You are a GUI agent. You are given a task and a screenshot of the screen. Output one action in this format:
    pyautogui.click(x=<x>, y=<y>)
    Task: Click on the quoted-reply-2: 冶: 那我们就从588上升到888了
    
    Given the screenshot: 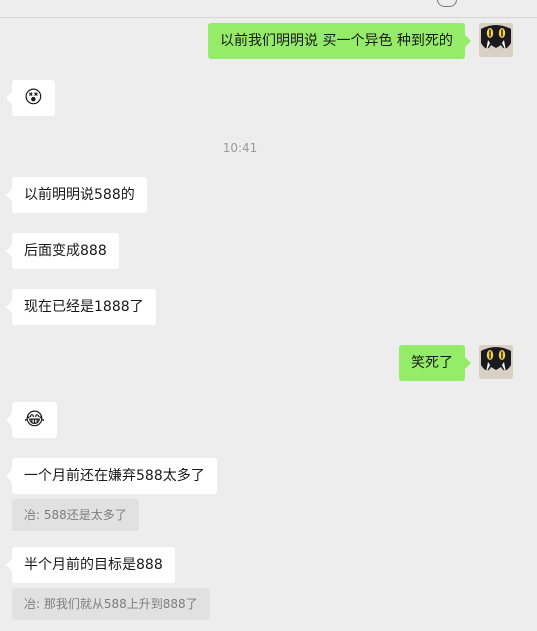 What is the action you would take?
    pyautogui.click(x=111, y=604)
    